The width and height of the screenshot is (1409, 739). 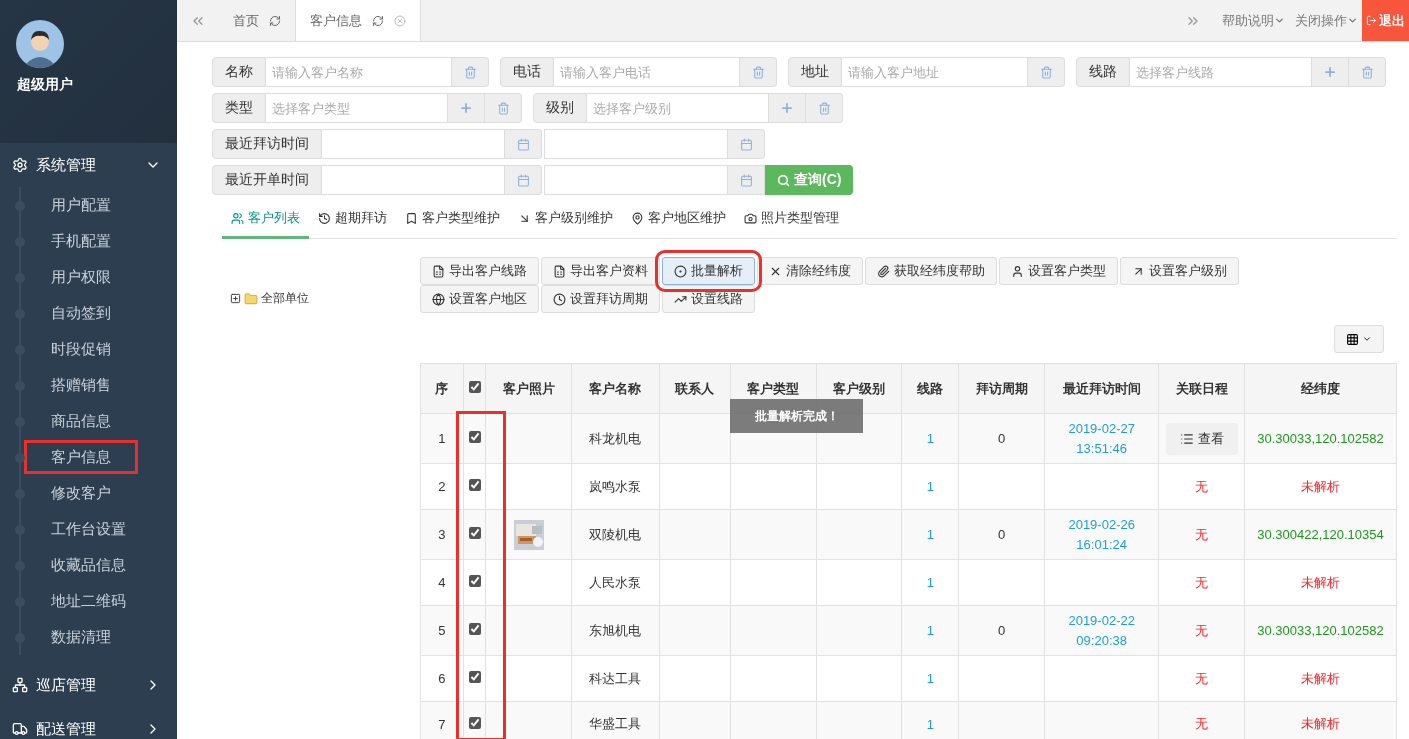 What do you see at coordinates (352, 220) in the screenshot?
I see `tab: 超期拜访` at bounding box center [352, 220].